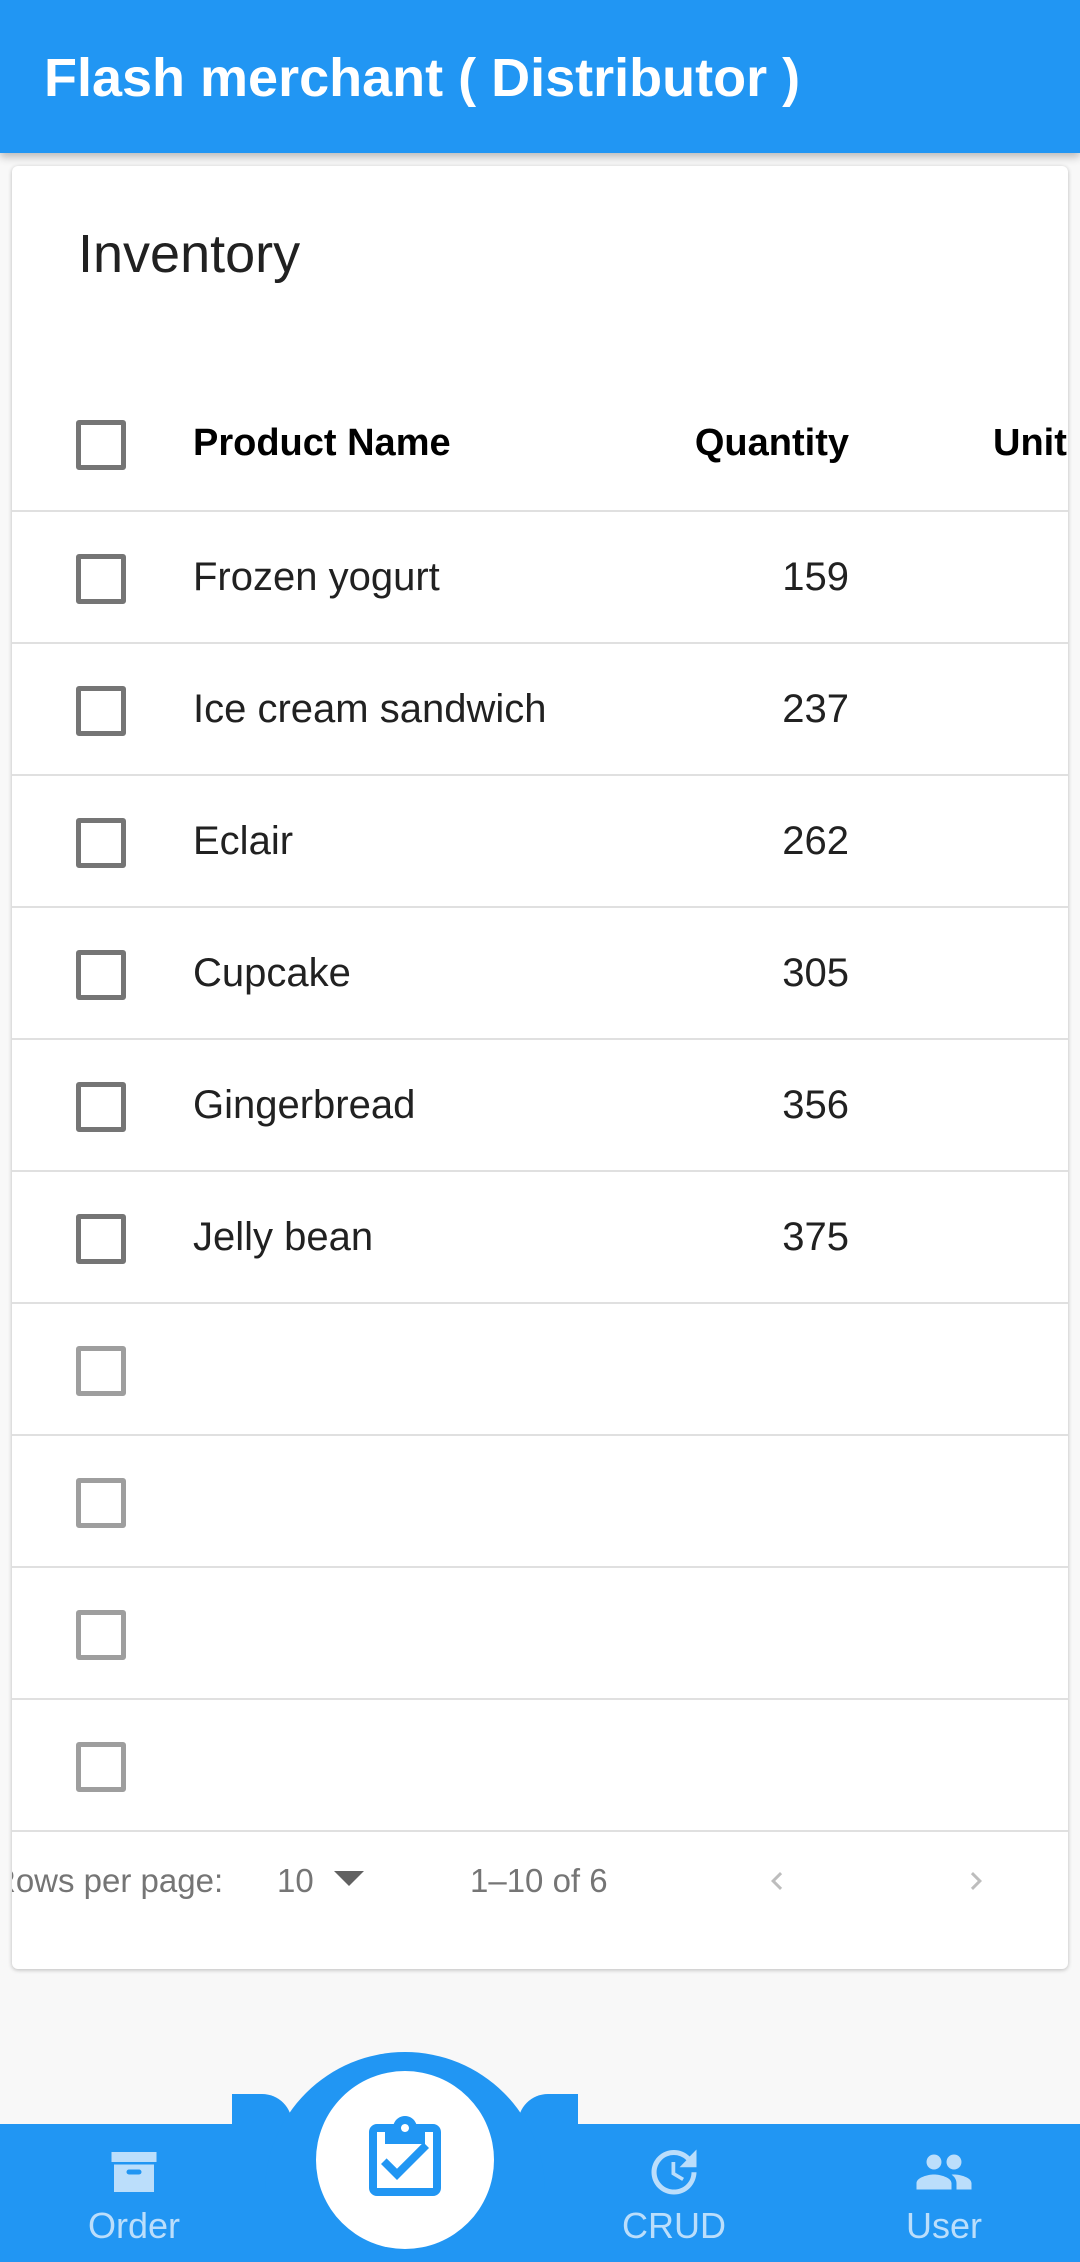 This screenshot has height=2262, width=1080. What do you see at coordinates (944, 2172) in the screenshot?
I see `people-icon` at bounding box center [944, 2172].